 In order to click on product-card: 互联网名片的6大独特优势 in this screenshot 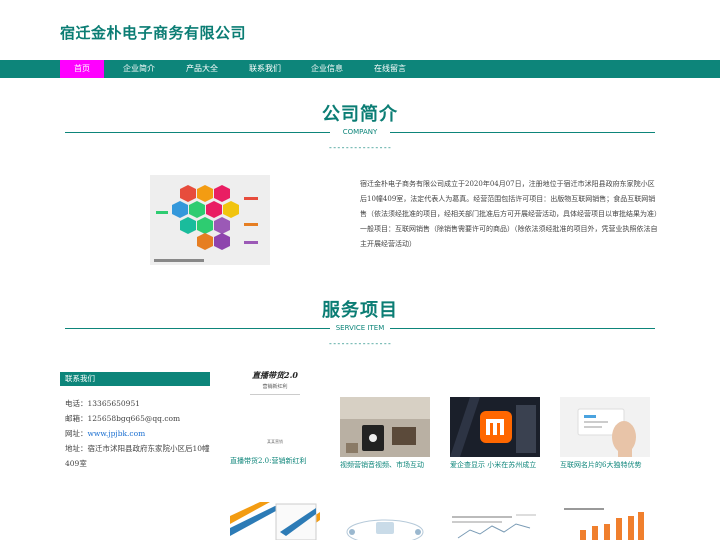, I will do `click(605, 433)`.